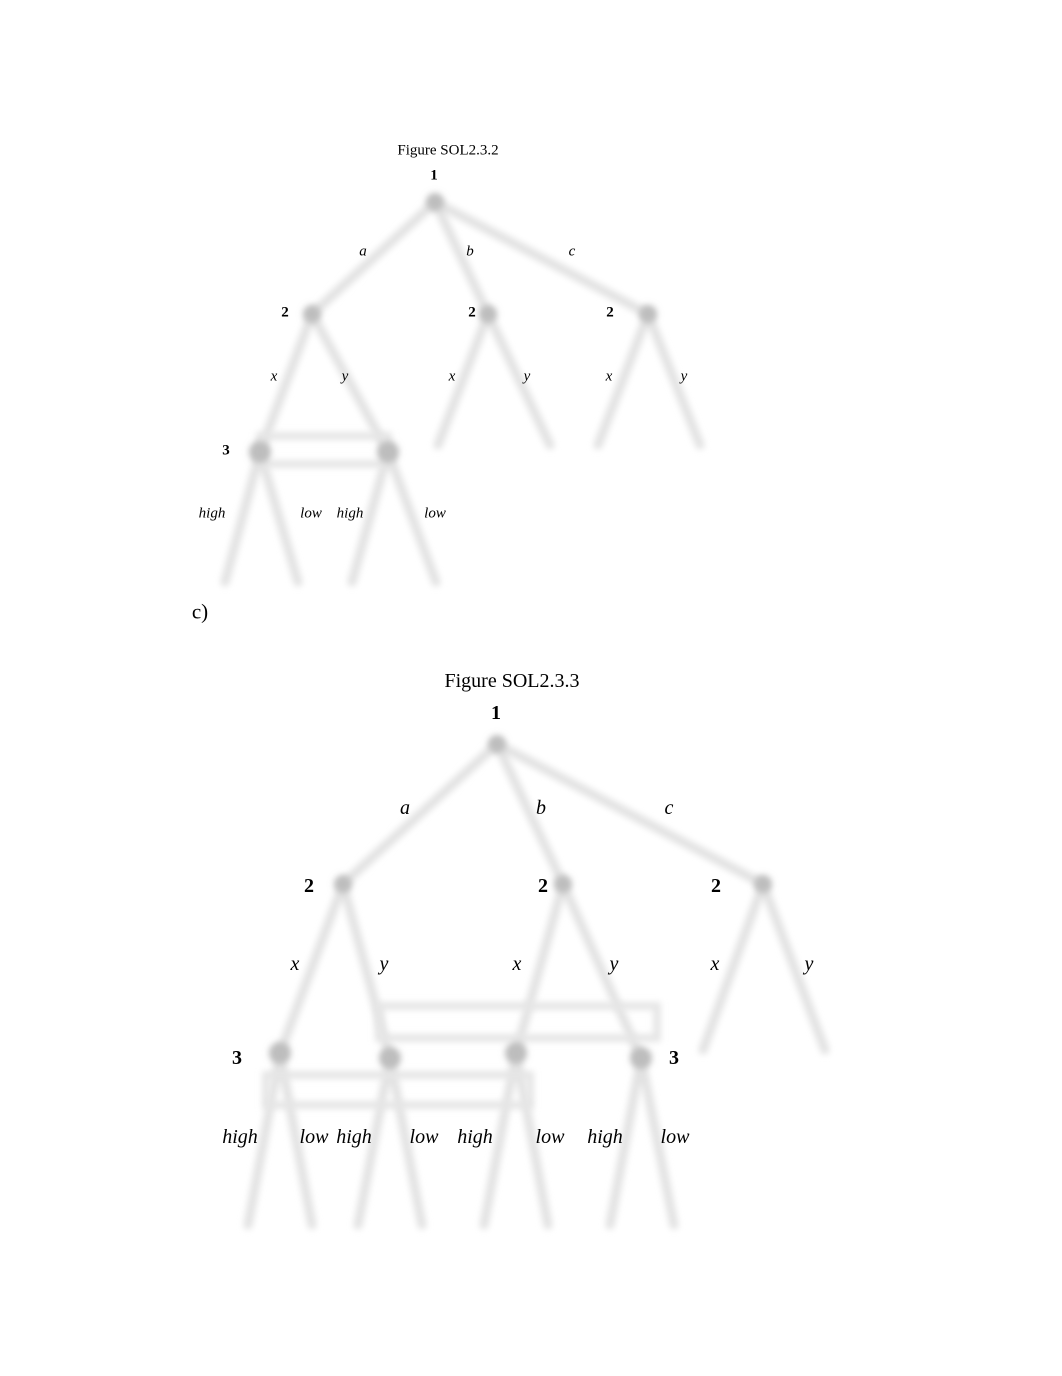  What do you see at coordinates (497, 744) in the screenshot?
I see `figure-2-root-node` at bounding box center [497, 744].